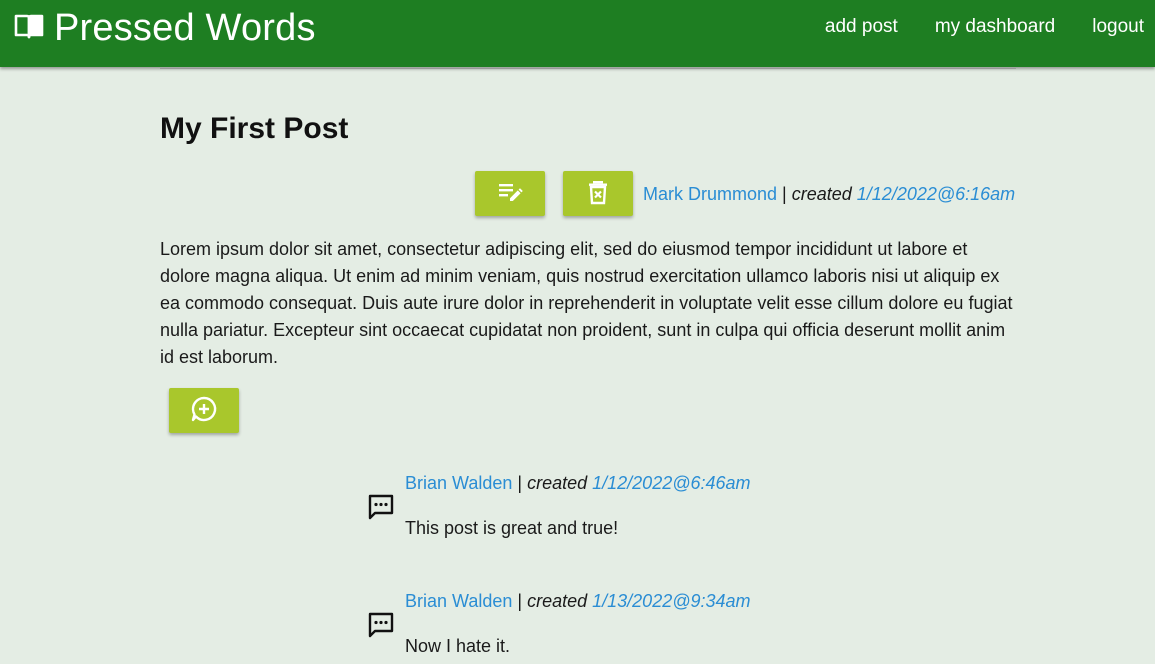 The image size is (1155, 664). I want to click on comment-date: 1/12/2022@6:46am, so click(671, 483).